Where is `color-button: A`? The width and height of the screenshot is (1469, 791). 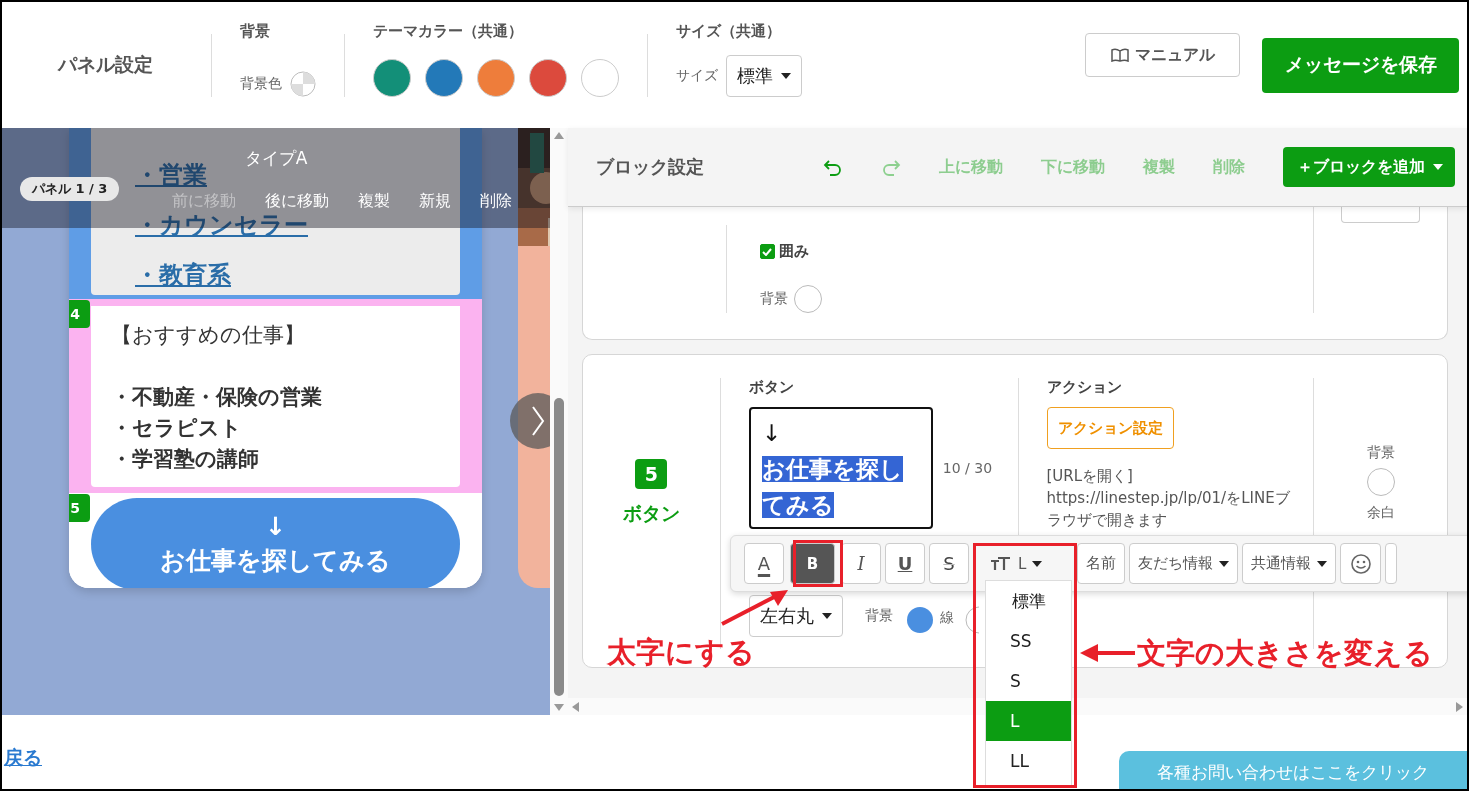 color-button: A is located at coordinates (764, 563).